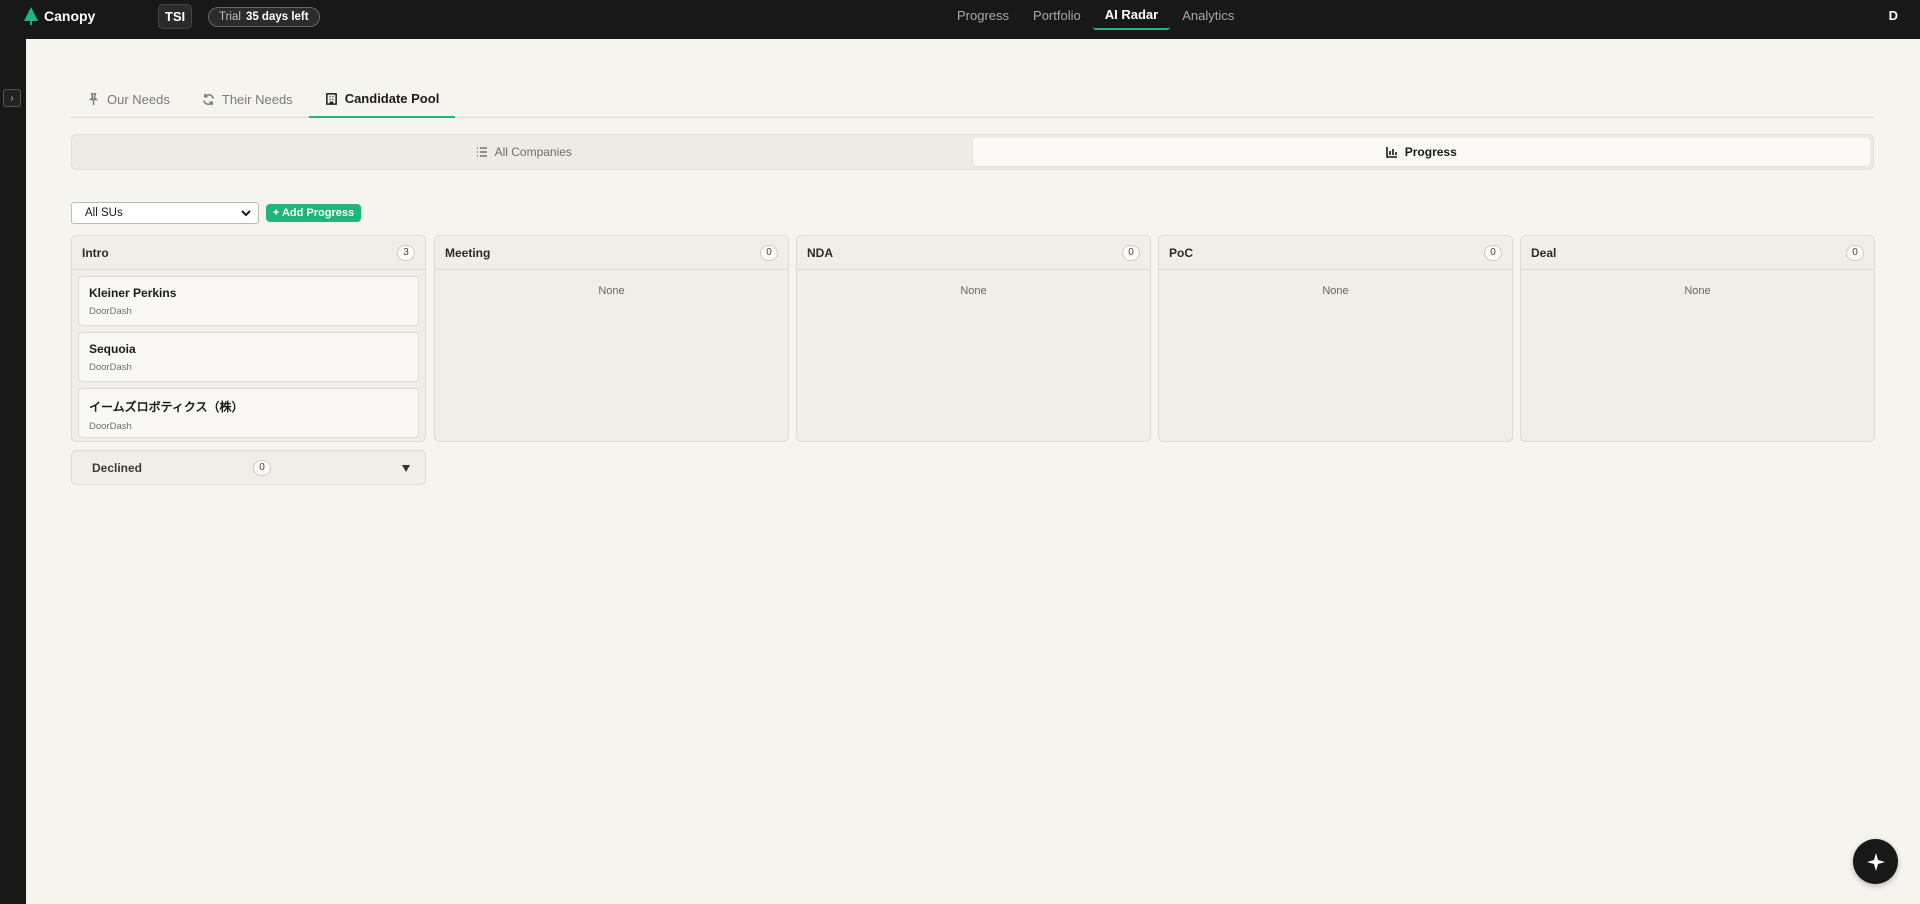  I want to click on trial-days: 35 days left, so click(277, 17).